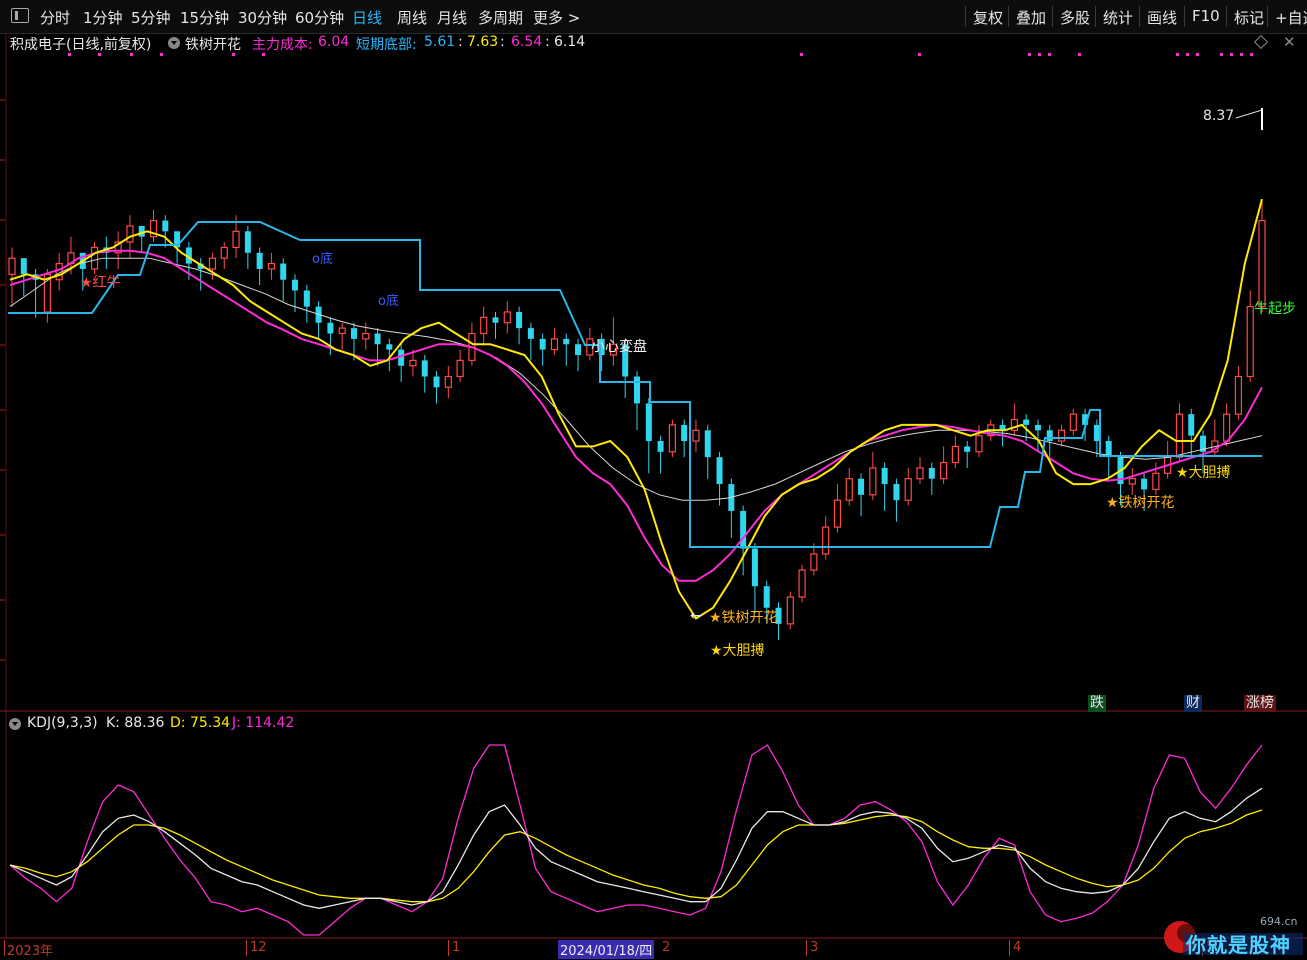  Describe the element at coordinates (263, 723) in the screenshot. I see `kdj-j-value: J: 114.42` at that location.